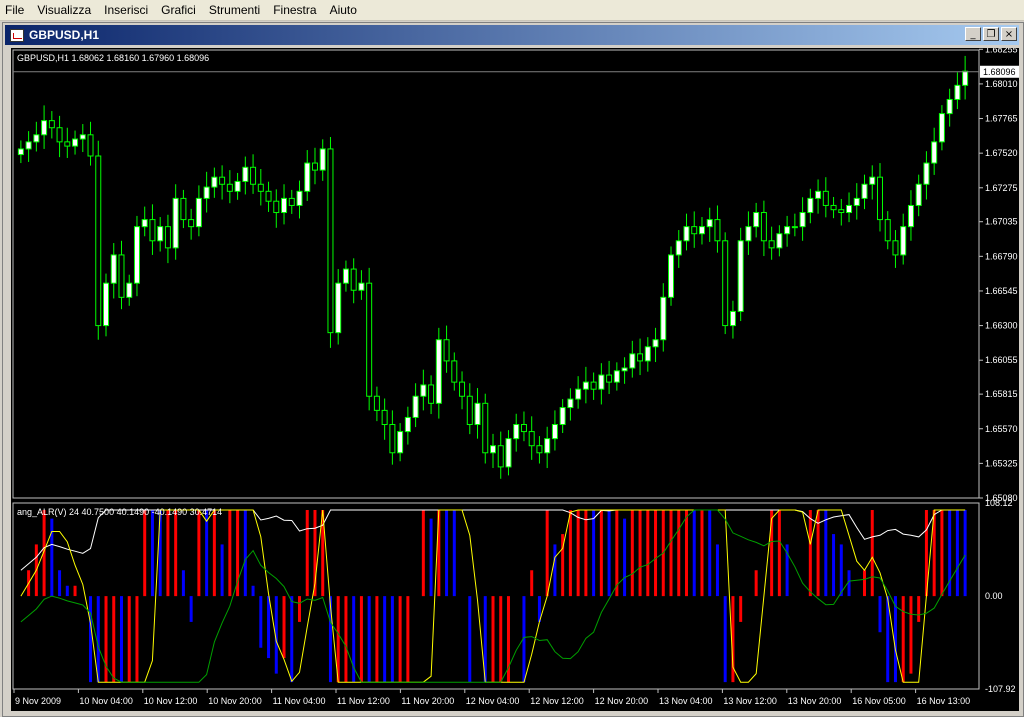 The height and width of the screenshot is (717, 1024). Describe the element at coordinates (15, 10) in the screenshot. I see `menu-file: File` at that location.